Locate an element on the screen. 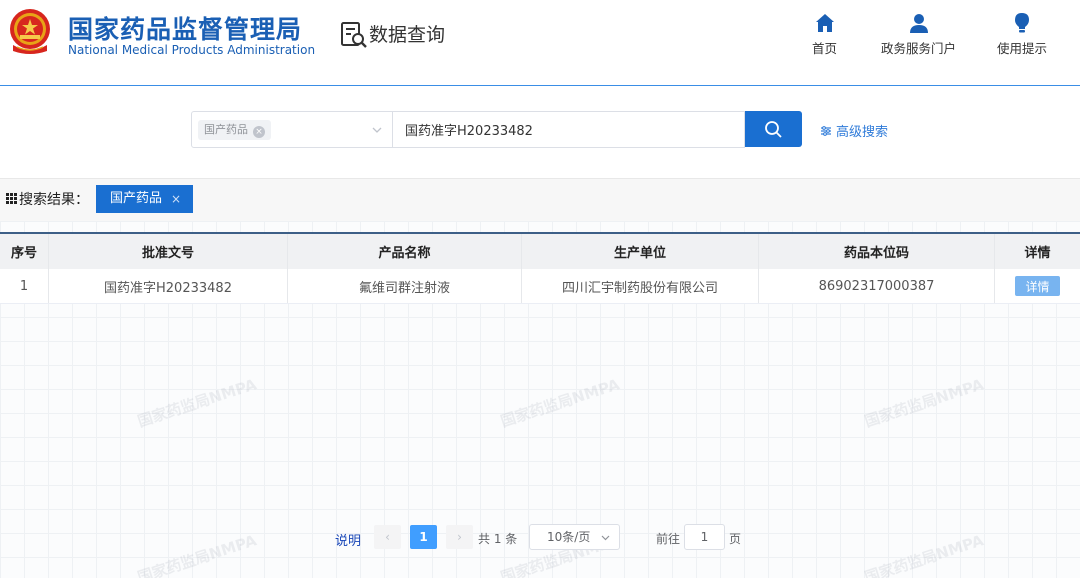 This screenshot has height=578, width=1080. nav-home-label: 首页 is located at coordinates (825, 48).